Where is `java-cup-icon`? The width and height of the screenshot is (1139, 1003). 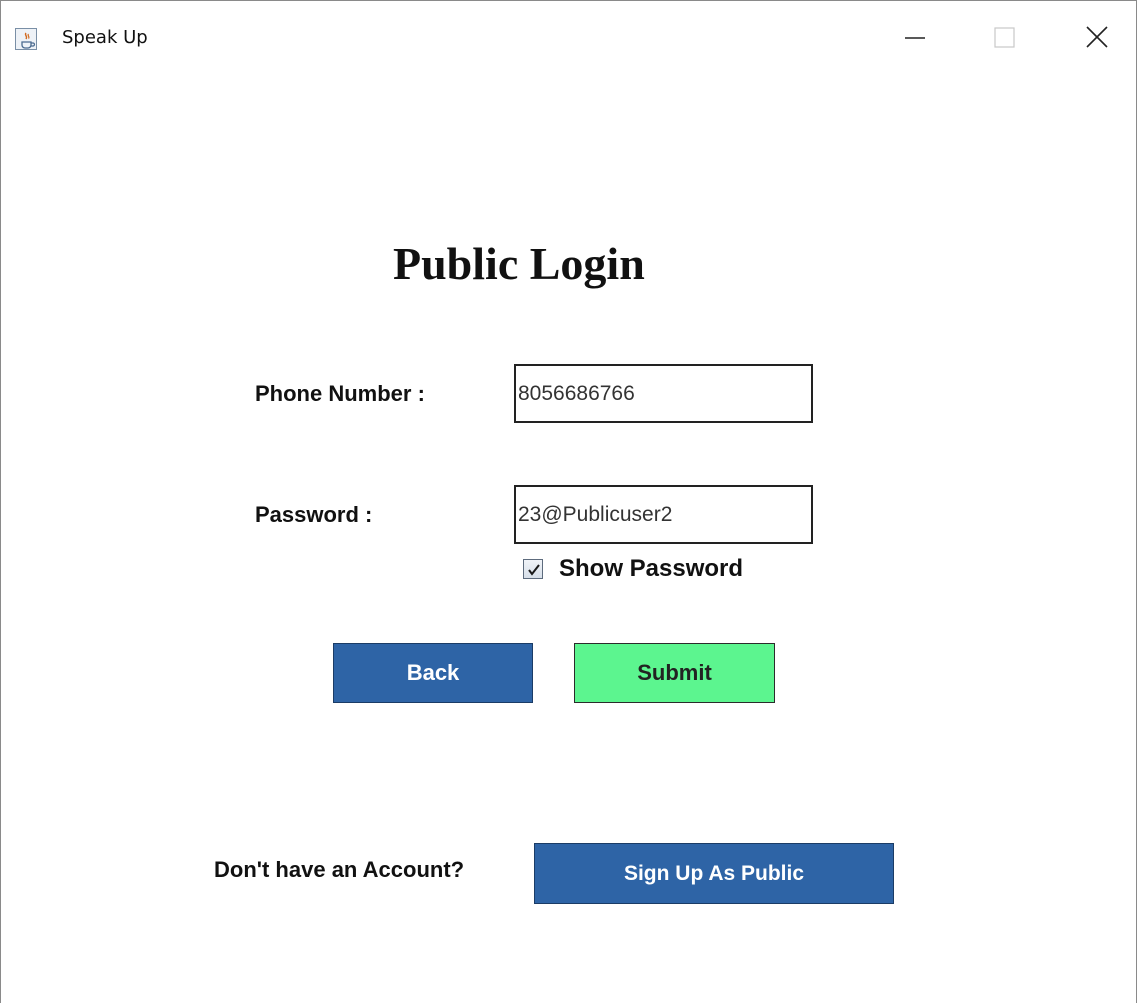 java-cup-icon is located at coordinates (26, 39).